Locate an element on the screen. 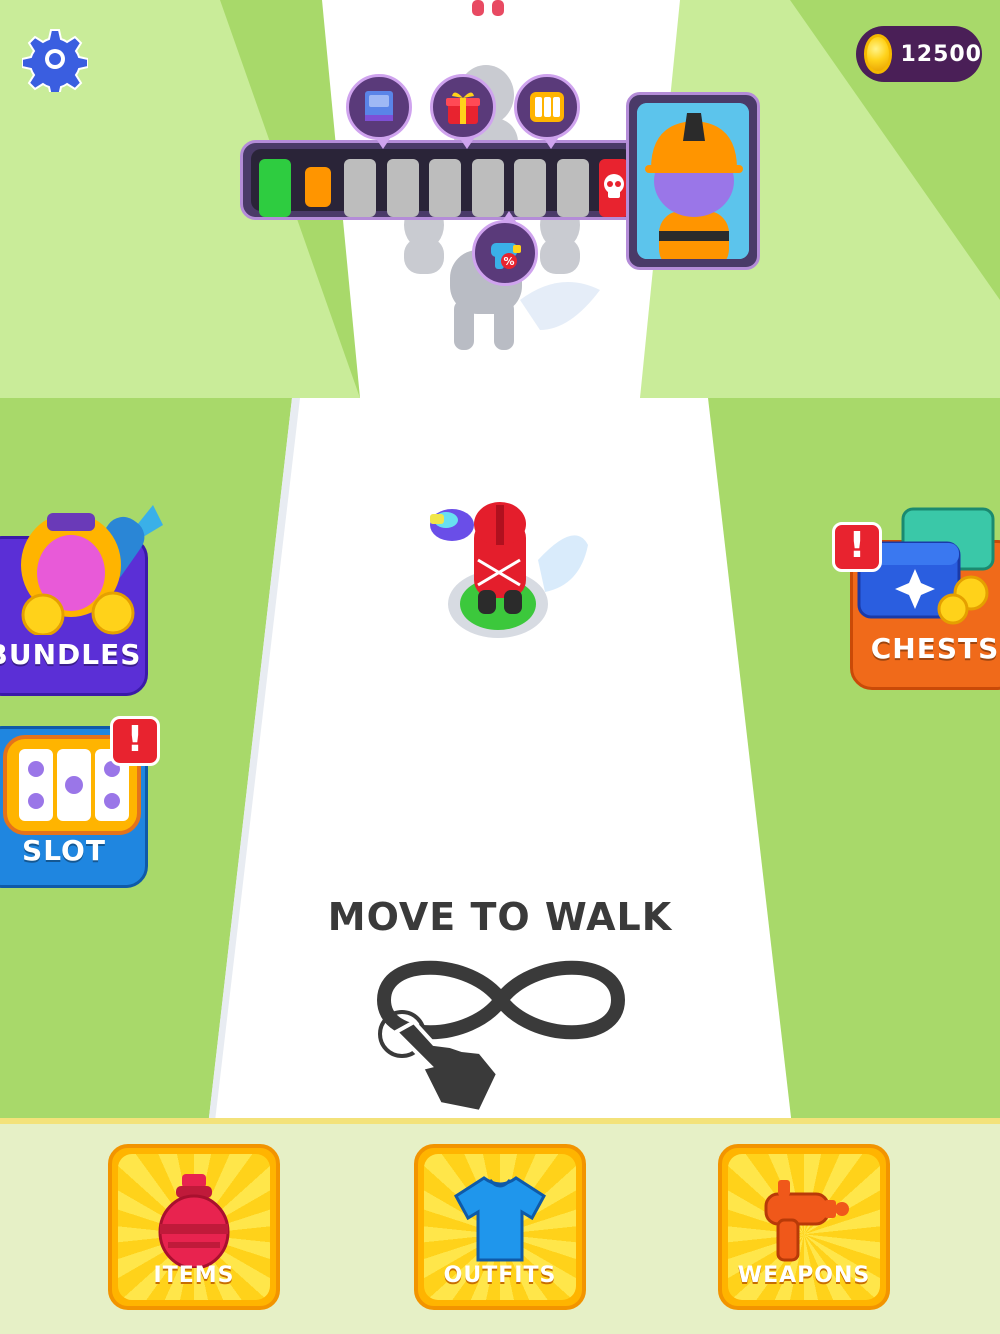 This screenshot has width=1000, height=1334. slot-alert-badge: ! is located at coordinates (135, 741).